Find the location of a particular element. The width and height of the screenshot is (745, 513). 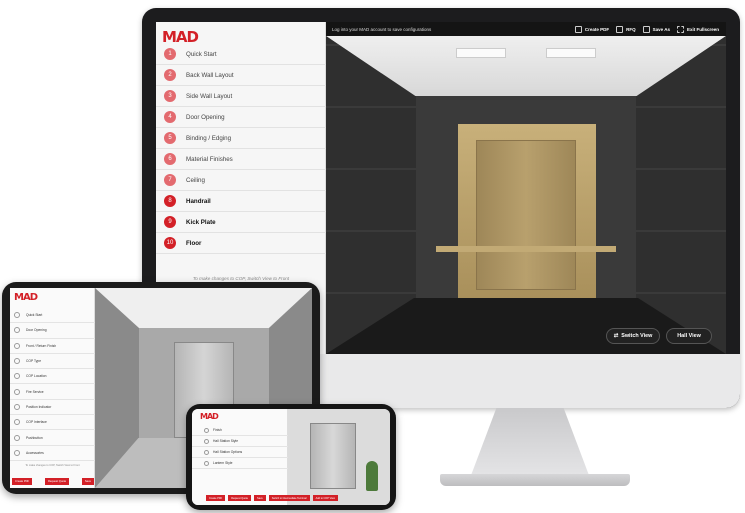

tablet-action-buttons: Create PDF Request Quote Save is located at coordinates (53, 481).